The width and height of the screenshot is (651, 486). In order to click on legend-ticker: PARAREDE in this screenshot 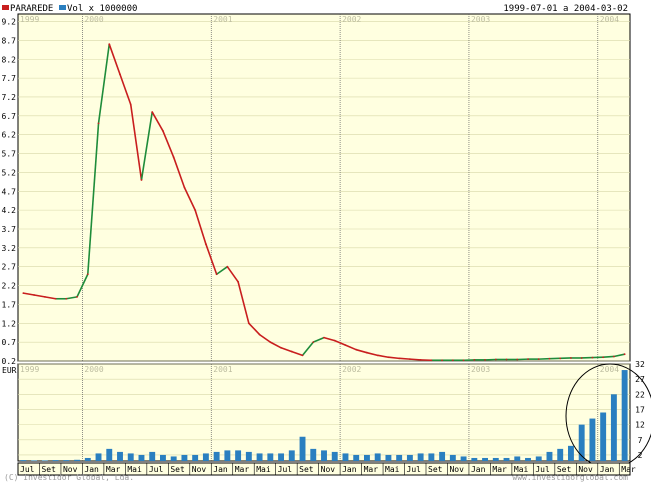, I will do `click(31, 9)`.